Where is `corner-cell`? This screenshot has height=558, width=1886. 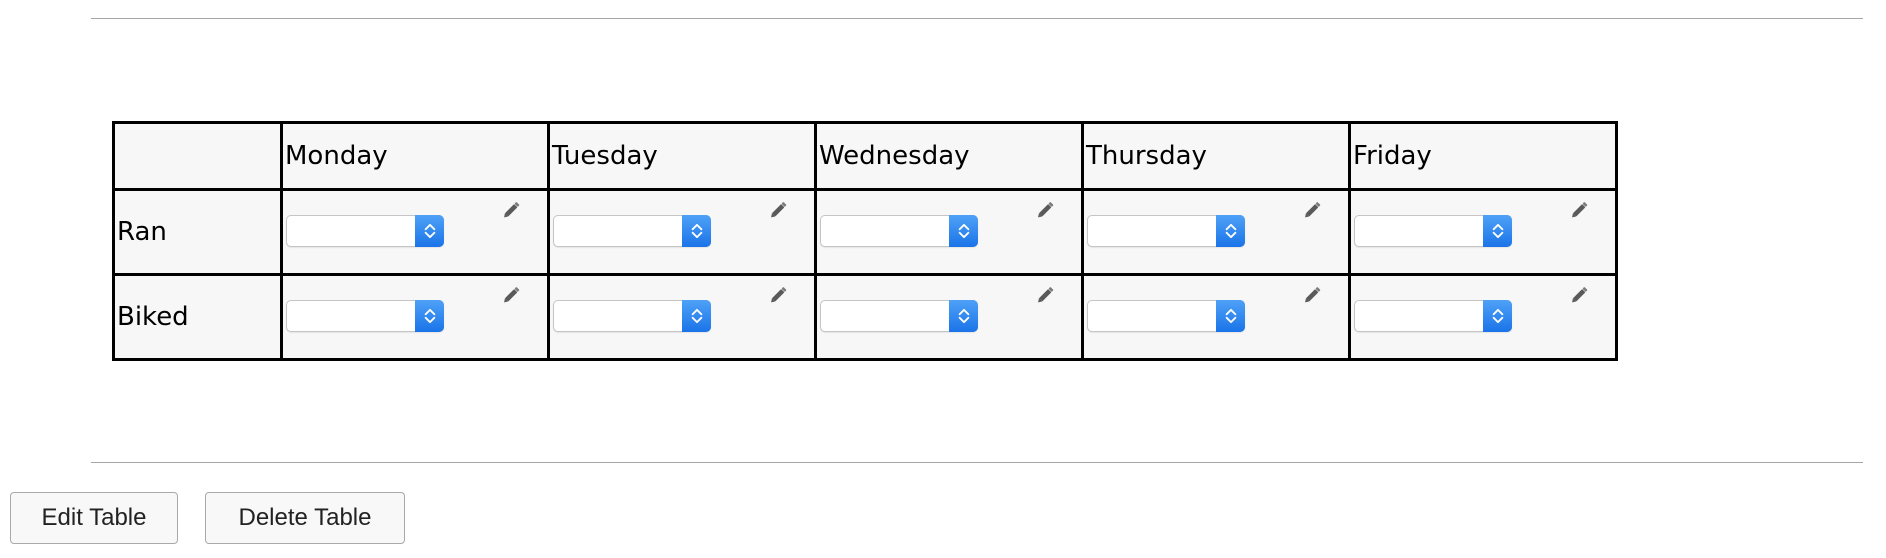 corner-cell is located at coordinates (197, 156).